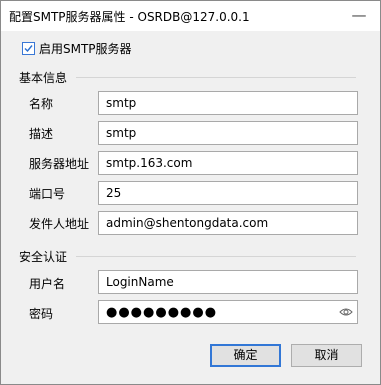 The image size is (381, 385). What do you see at coordinates (43, 257) in the screenshot?
I see `security-section-title: 安全认证` at bounding box center [43, 257].